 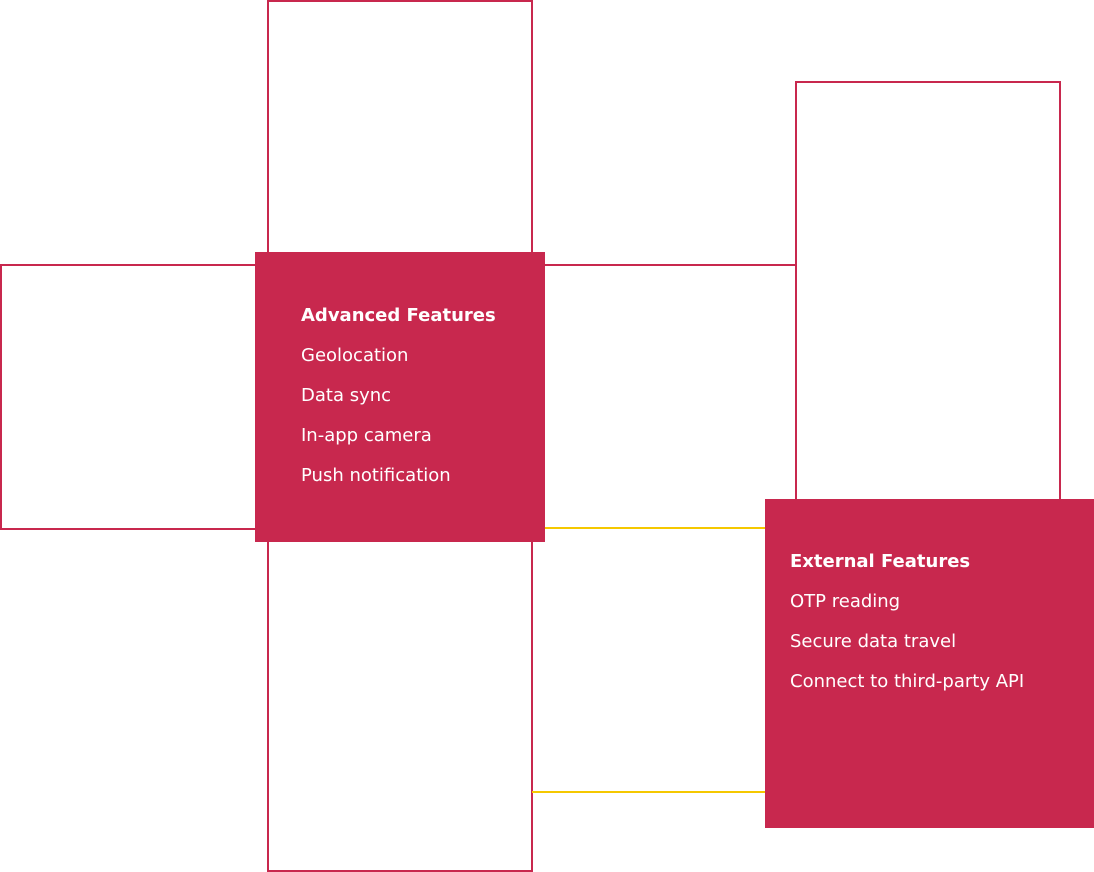 I want to click on frame-right, so click(x=928, y=296).